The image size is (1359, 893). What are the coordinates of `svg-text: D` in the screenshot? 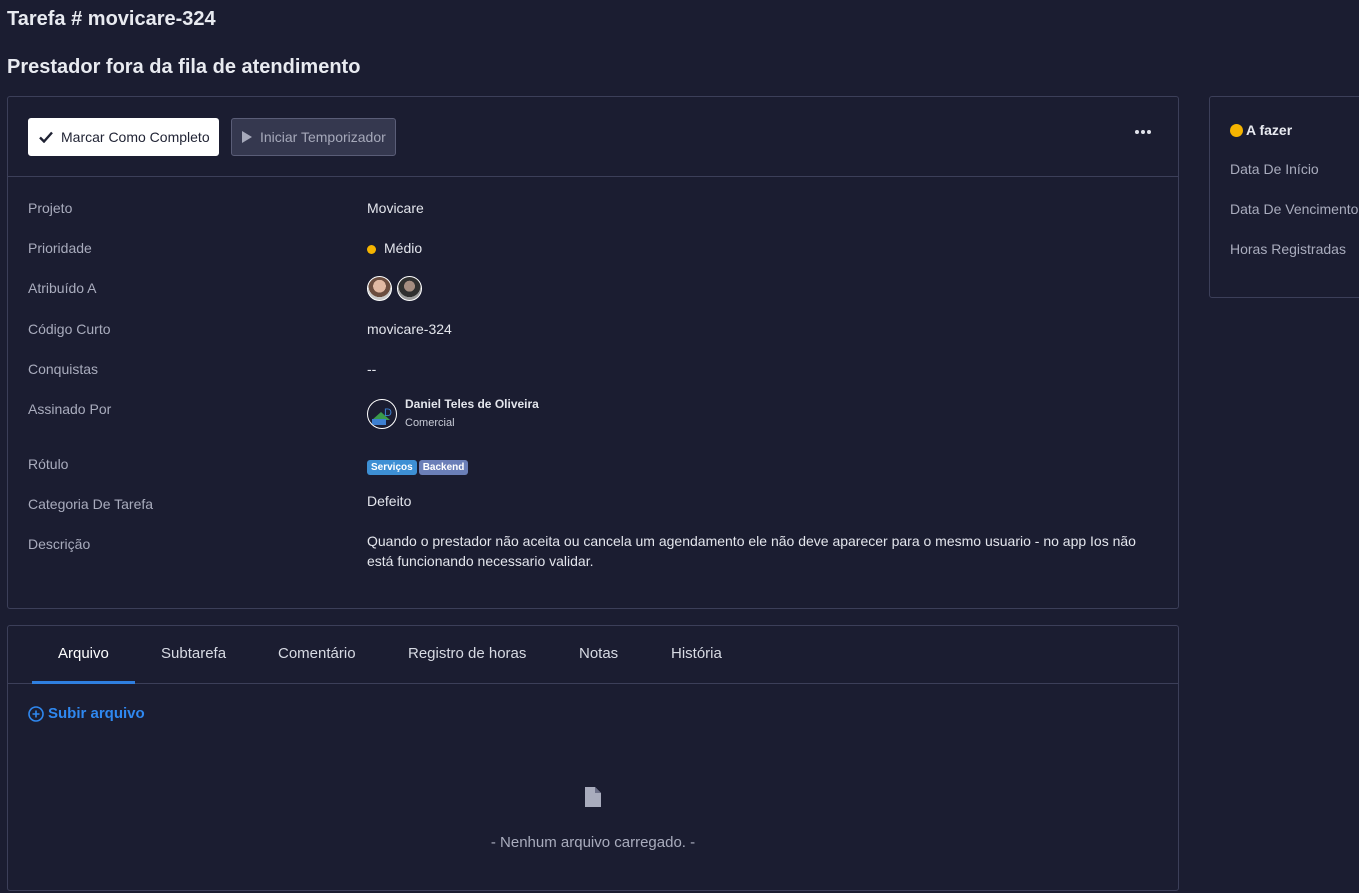 It's located at (388, 413).